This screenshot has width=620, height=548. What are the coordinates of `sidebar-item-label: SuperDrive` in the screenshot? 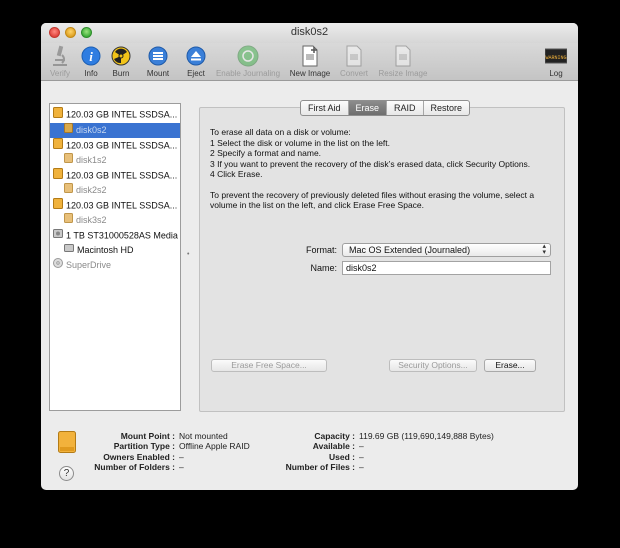 It's located at (89, 265).